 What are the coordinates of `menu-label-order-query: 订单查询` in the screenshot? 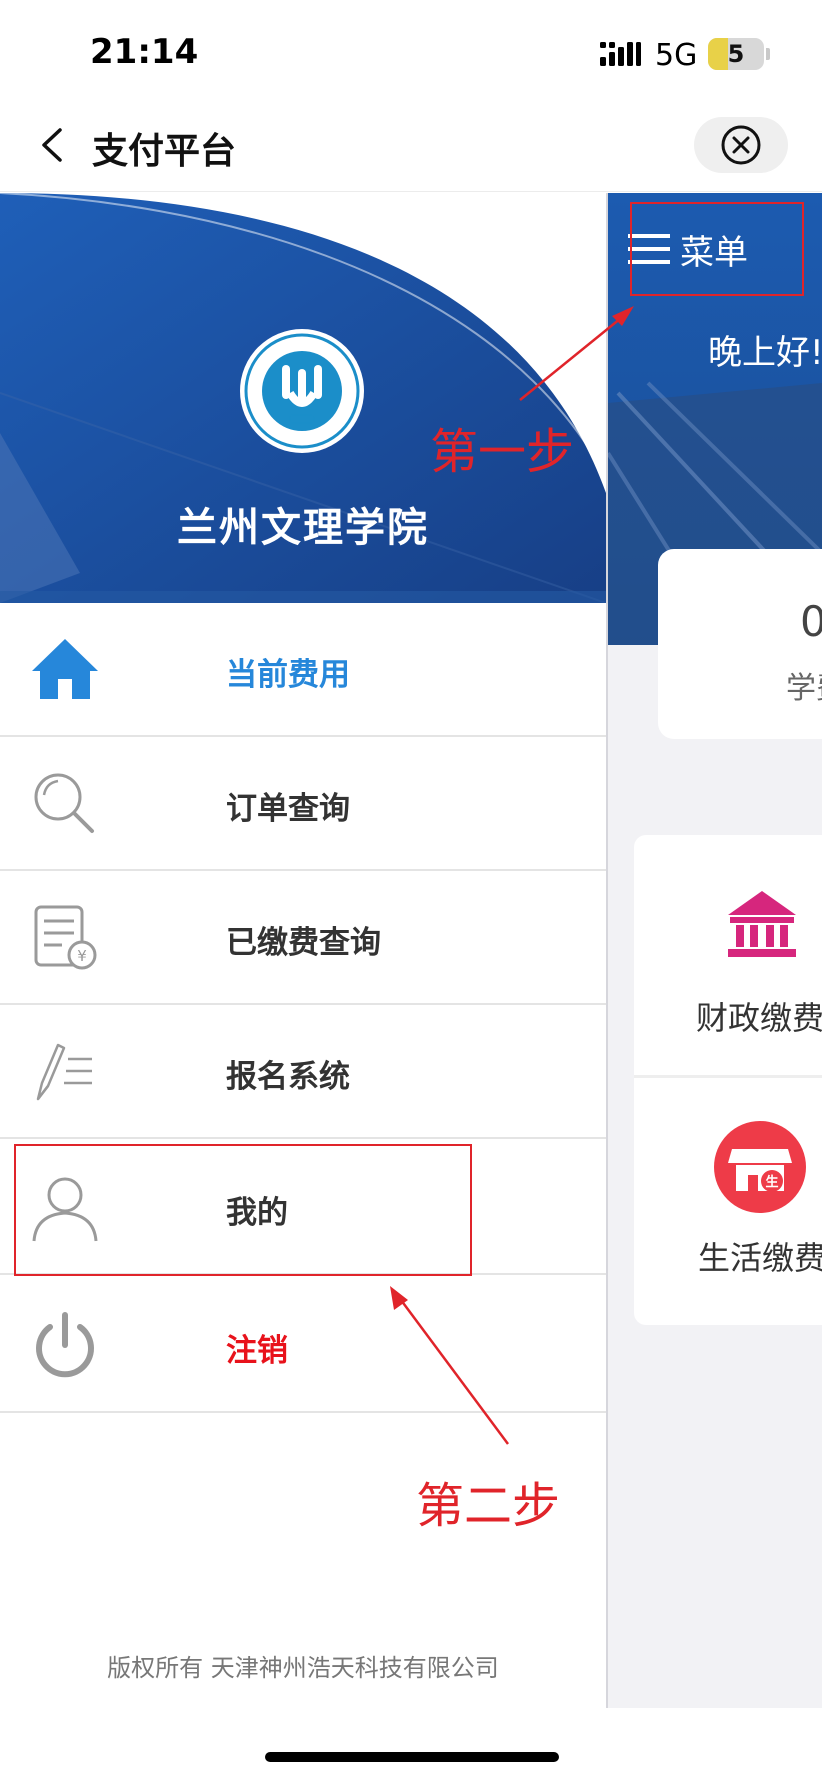 It's located at (288, 809).